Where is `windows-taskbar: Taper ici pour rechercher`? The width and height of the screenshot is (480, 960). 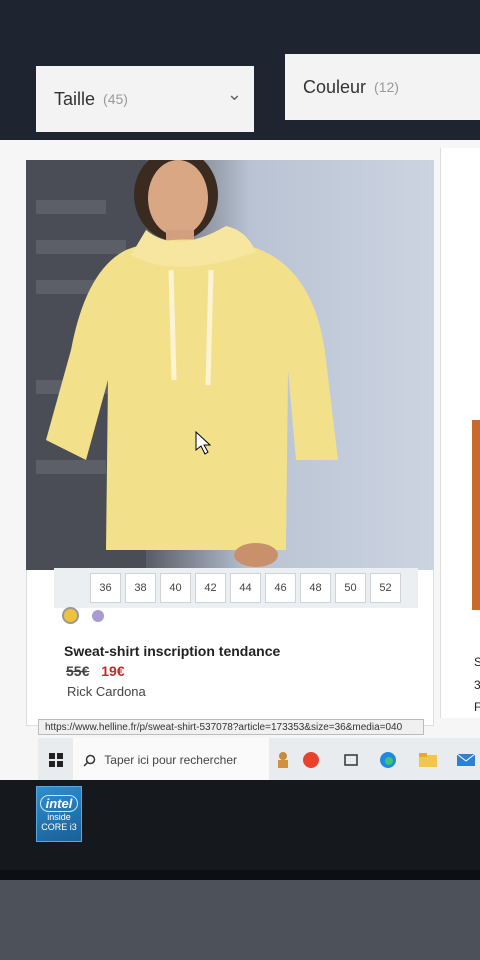 windows-taskbar: Taper ici pour rechercher is located at coordinates (259, 760).